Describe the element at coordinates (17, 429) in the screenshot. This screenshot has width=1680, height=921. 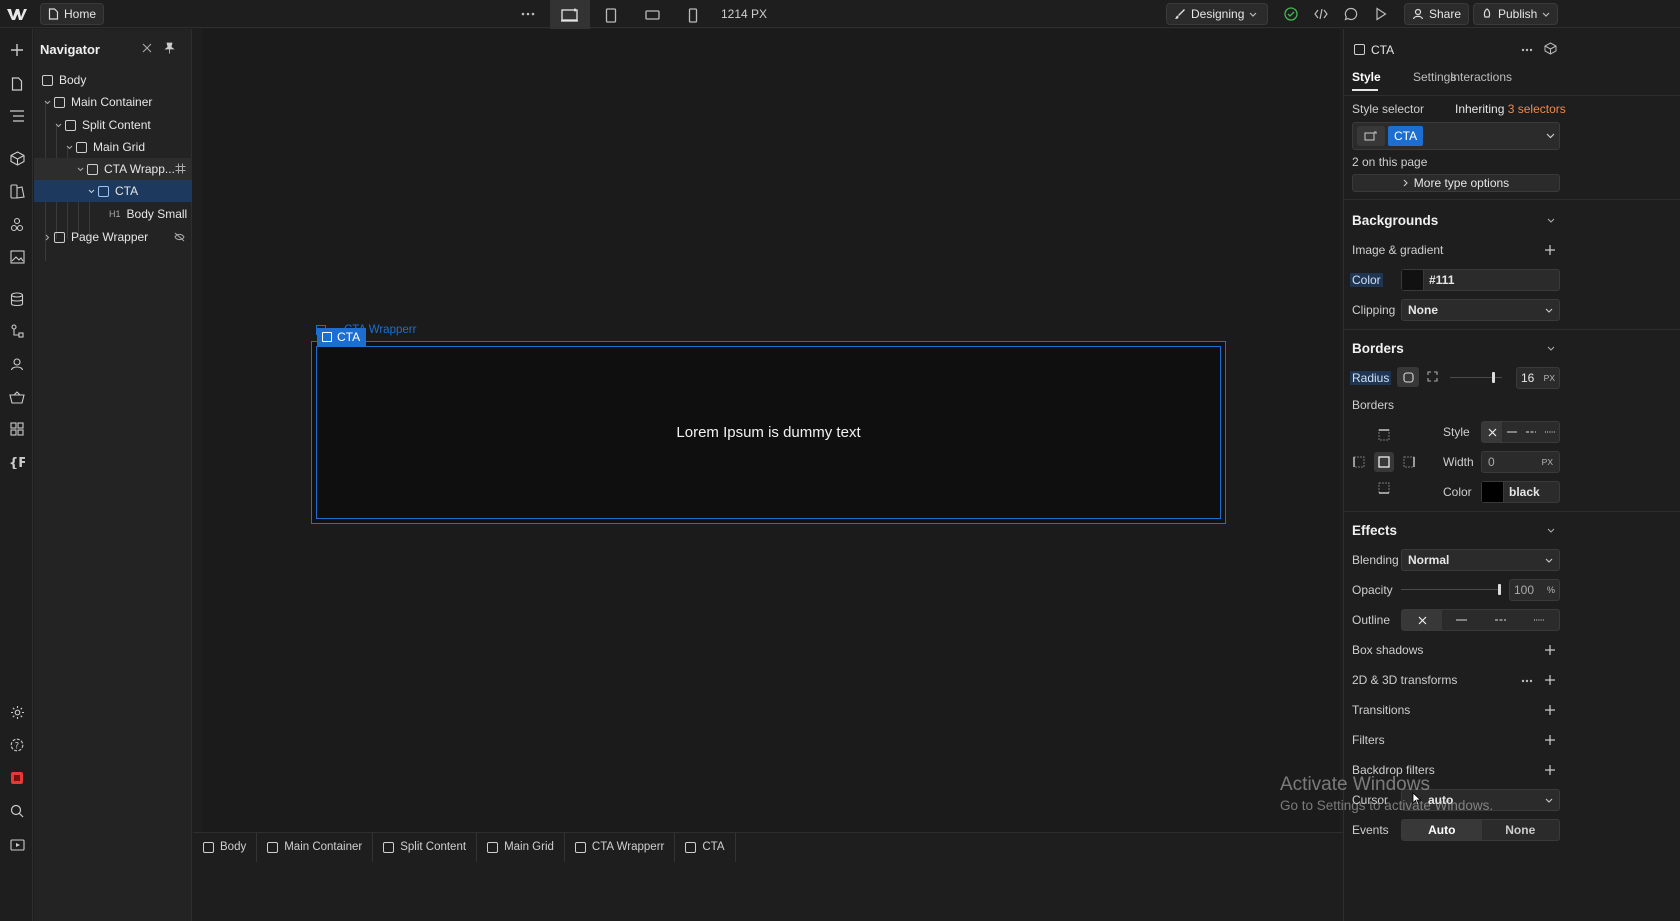
I see `apps-icon` at that location.